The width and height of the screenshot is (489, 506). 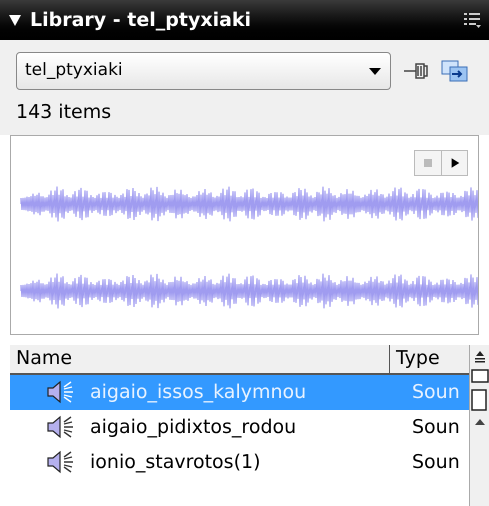 I want to click on scroll-up-arrow-icon, so click(x=480, y=421).